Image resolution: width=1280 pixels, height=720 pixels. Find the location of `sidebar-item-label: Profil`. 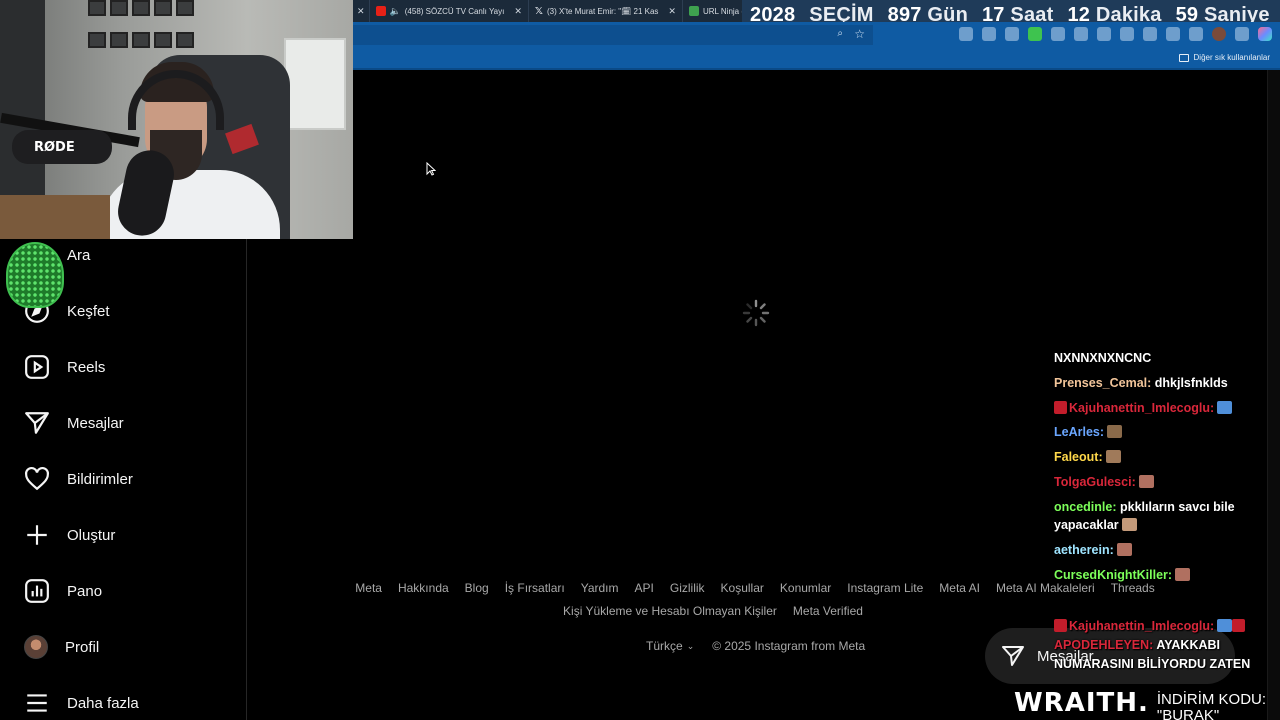

sidebar-item-label: Profil is located at coordinates (82, 647).